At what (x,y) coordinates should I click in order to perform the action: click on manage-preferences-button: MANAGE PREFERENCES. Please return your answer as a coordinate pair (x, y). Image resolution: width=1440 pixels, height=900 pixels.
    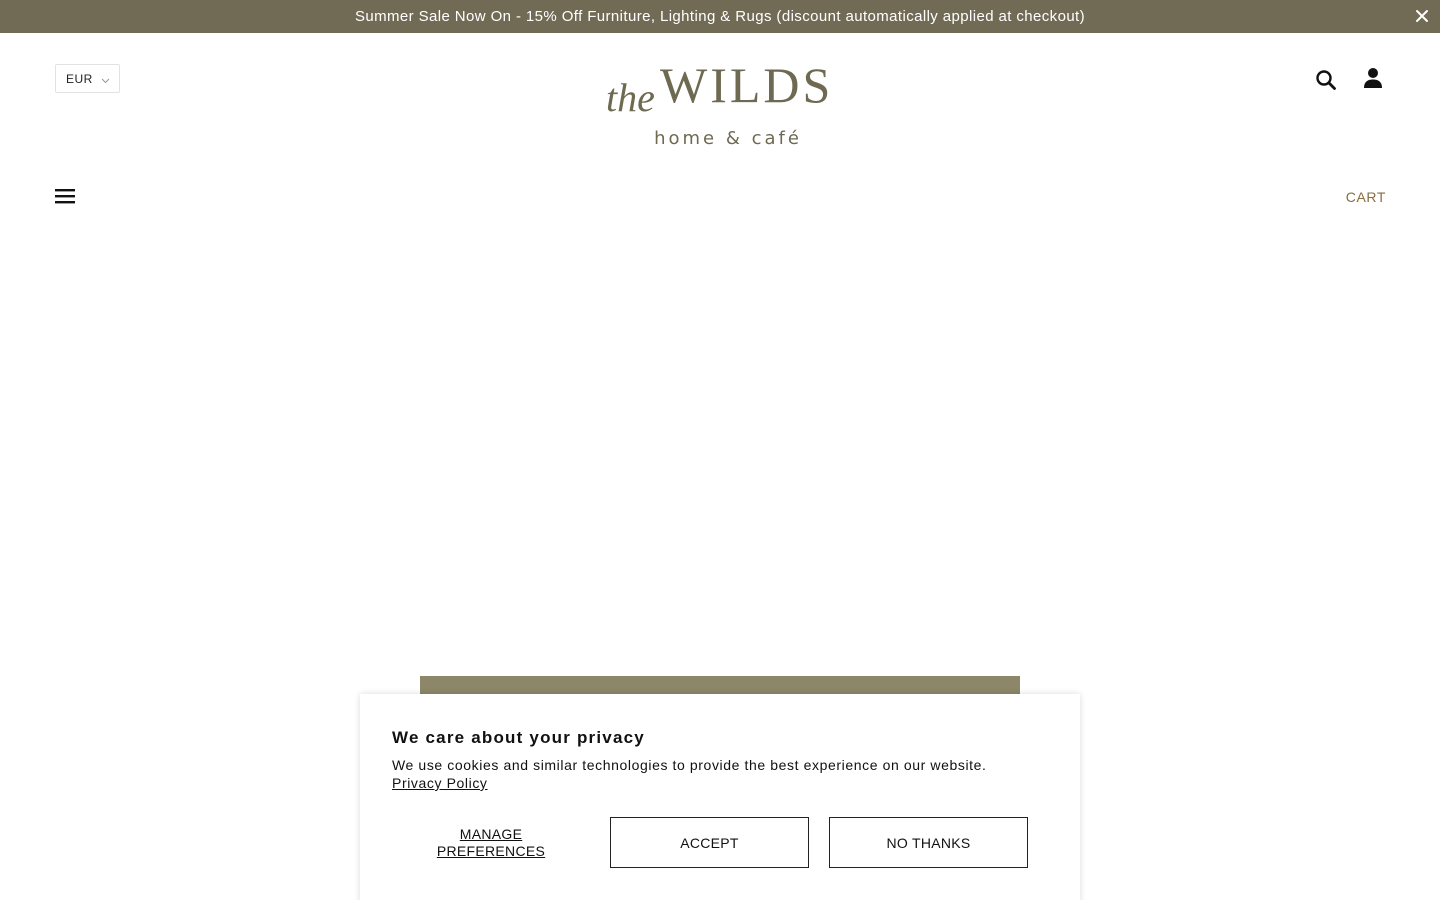
    Looking at the image, I should click on (491, 843).